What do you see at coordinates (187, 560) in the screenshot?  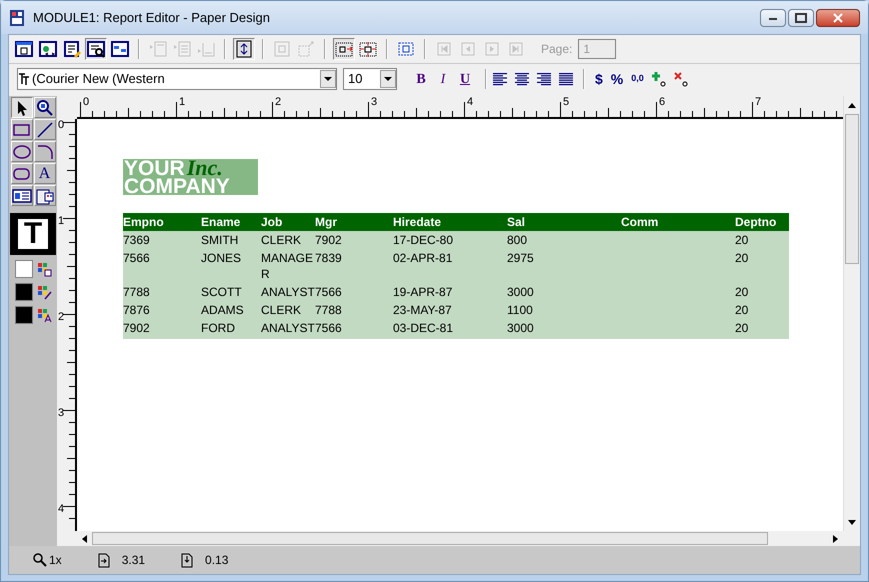 I see `vertical-position-icon` at bounding box center [187, 560].